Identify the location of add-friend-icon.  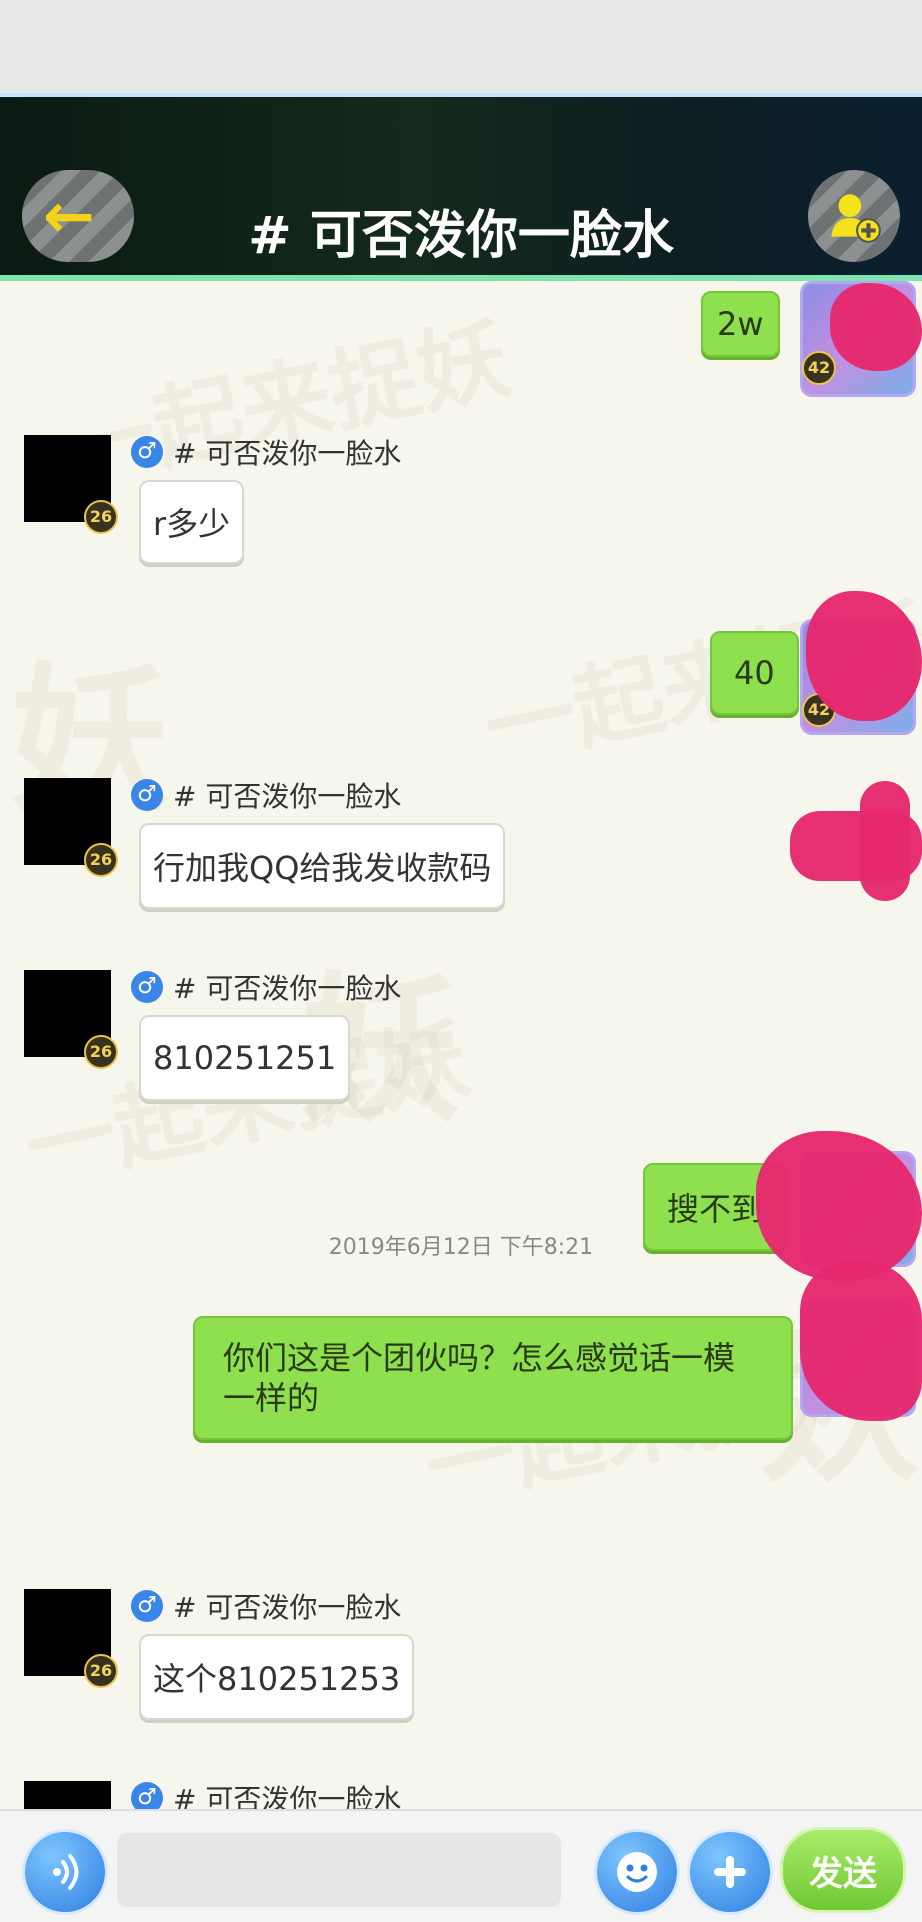
(856, 218).